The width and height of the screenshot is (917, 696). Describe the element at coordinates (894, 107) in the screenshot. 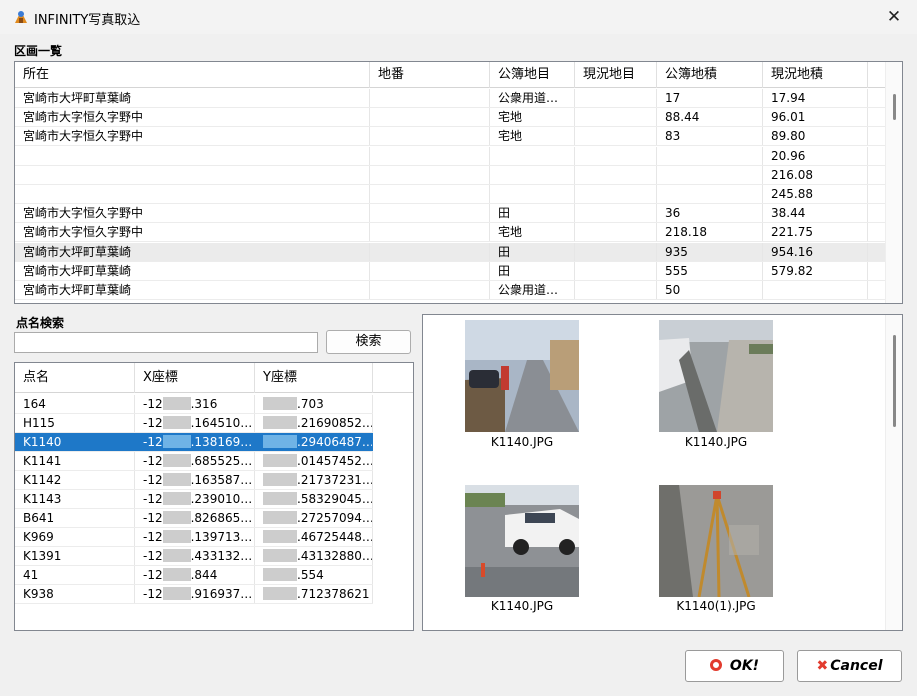

I see `parcel-scroll-thumb` at that location.